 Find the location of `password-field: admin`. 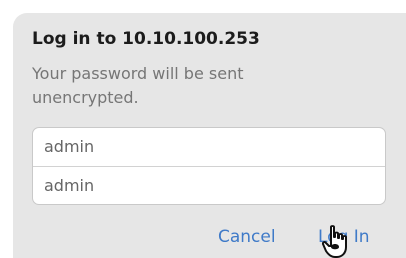

password-field: admin is located at coordinates (209, 185).